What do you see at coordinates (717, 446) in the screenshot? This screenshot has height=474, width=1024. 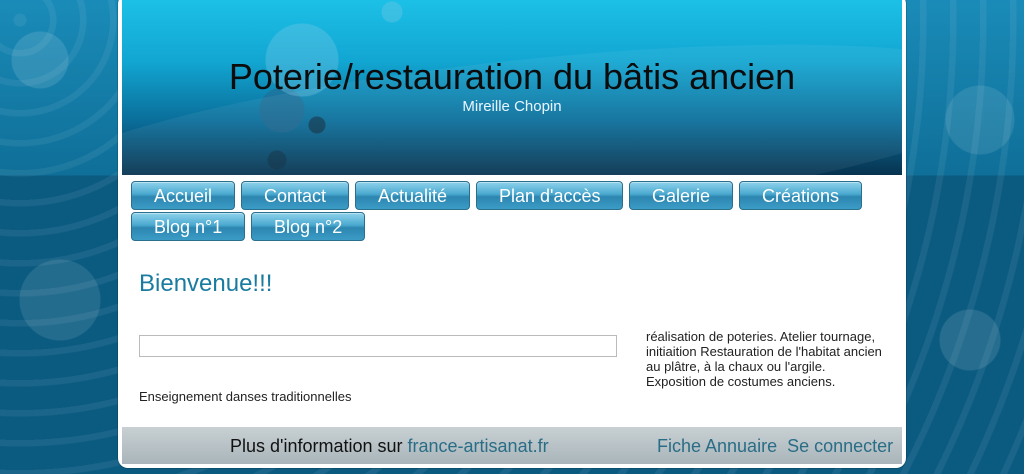 I see `fiche-annuaire-link: Fiche Annuaire` at bounding box center [717, 446].